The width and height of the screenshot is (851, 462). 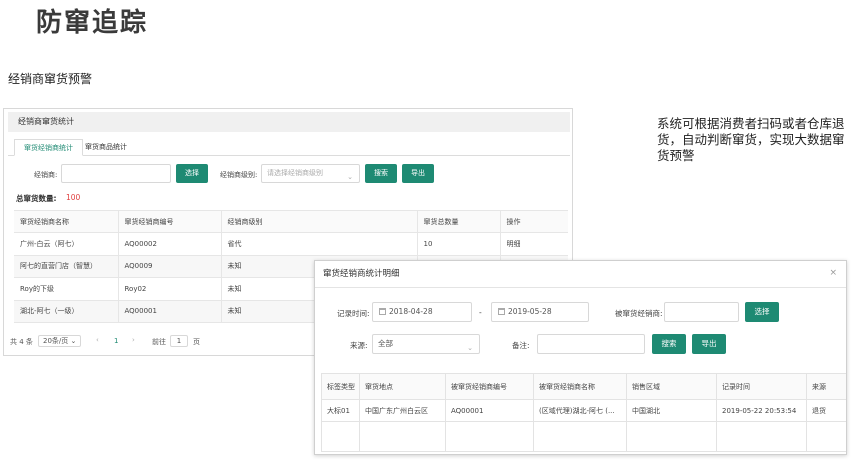 I want to click on page-size-value: 20条/页, so click(x=56, y=341).